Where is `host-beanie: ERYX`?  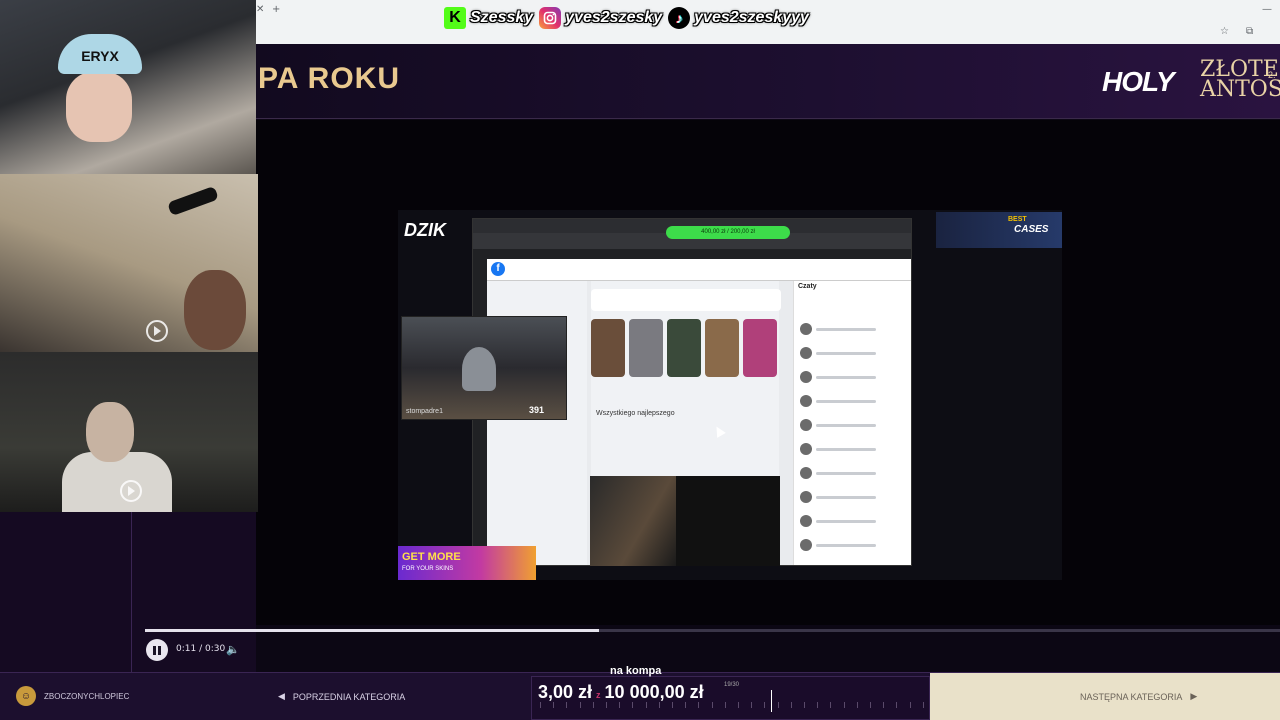 host-beanie: ERYX is located at coordinates (100, 54).